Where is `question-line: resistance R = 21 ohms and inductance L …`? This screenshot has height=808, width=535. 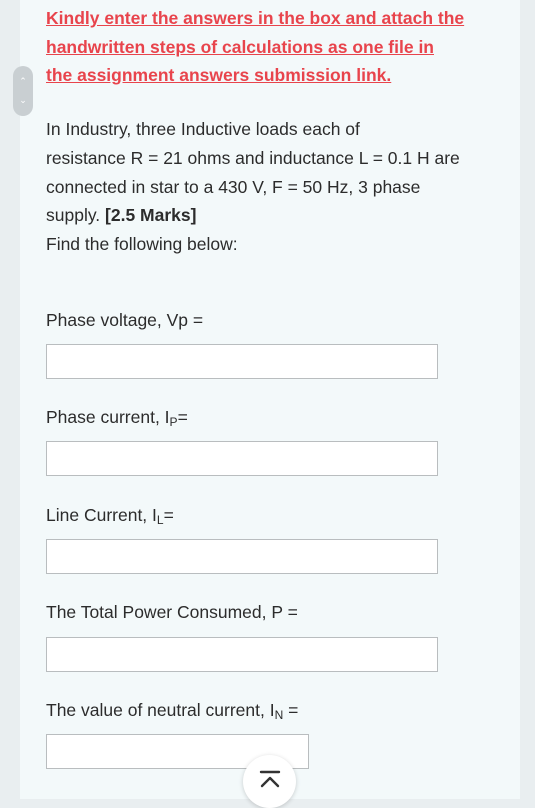
question-line: resistance R = 21 ohms and inductance L … is located at coordinates (253, 157).